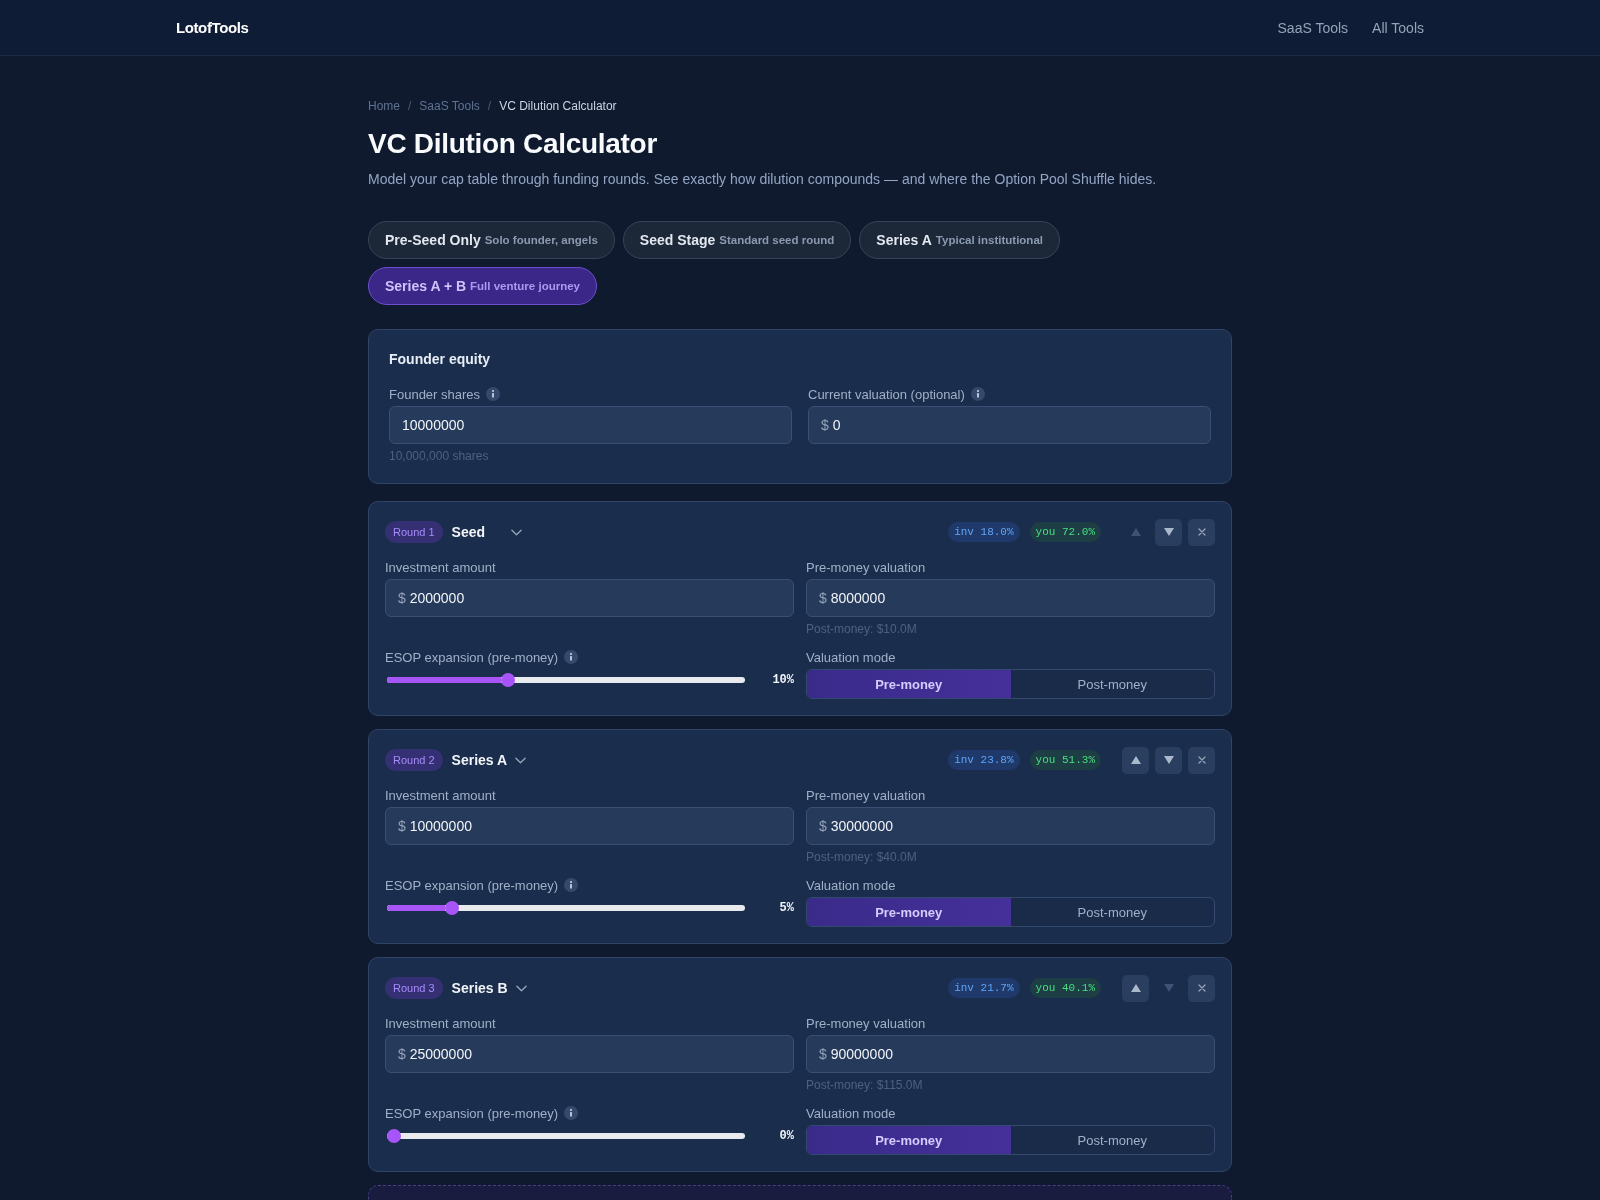 This screenshot has width=1600, height=1200. What do you see at coordinates (486, 532) in the screenshot?
I see `stage-dropdown: Seed` at bounding box center [486, 532].